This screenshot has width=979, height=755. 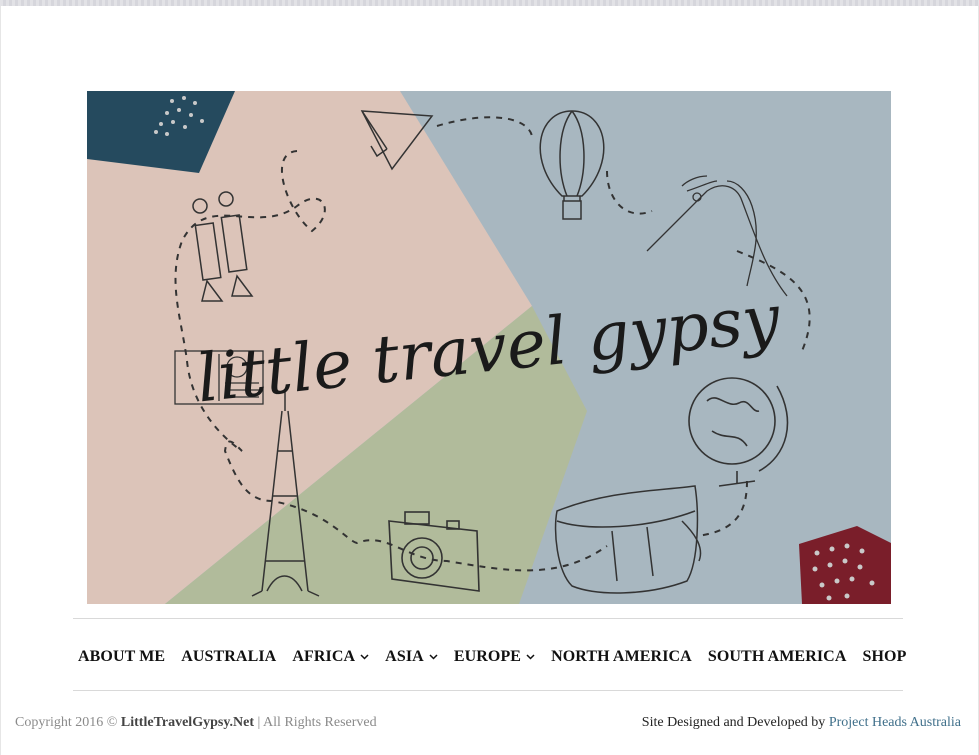 I want to click on nav-item-africa: AFRICA, so click(x=330, y=657).